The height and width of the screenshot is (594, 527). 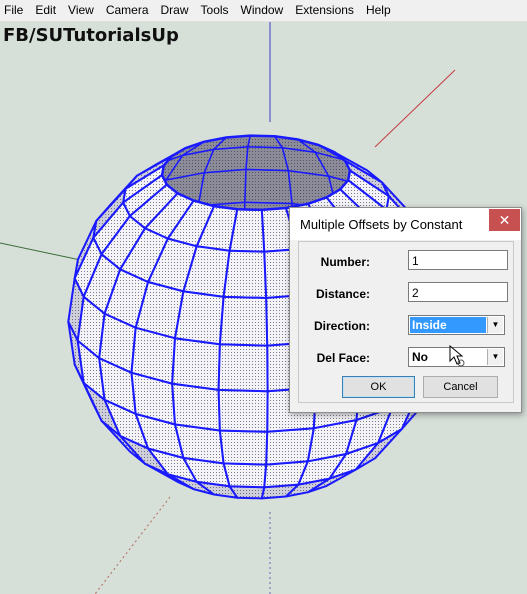 I want to click on menu-file: File, so click(x=14, y=10).